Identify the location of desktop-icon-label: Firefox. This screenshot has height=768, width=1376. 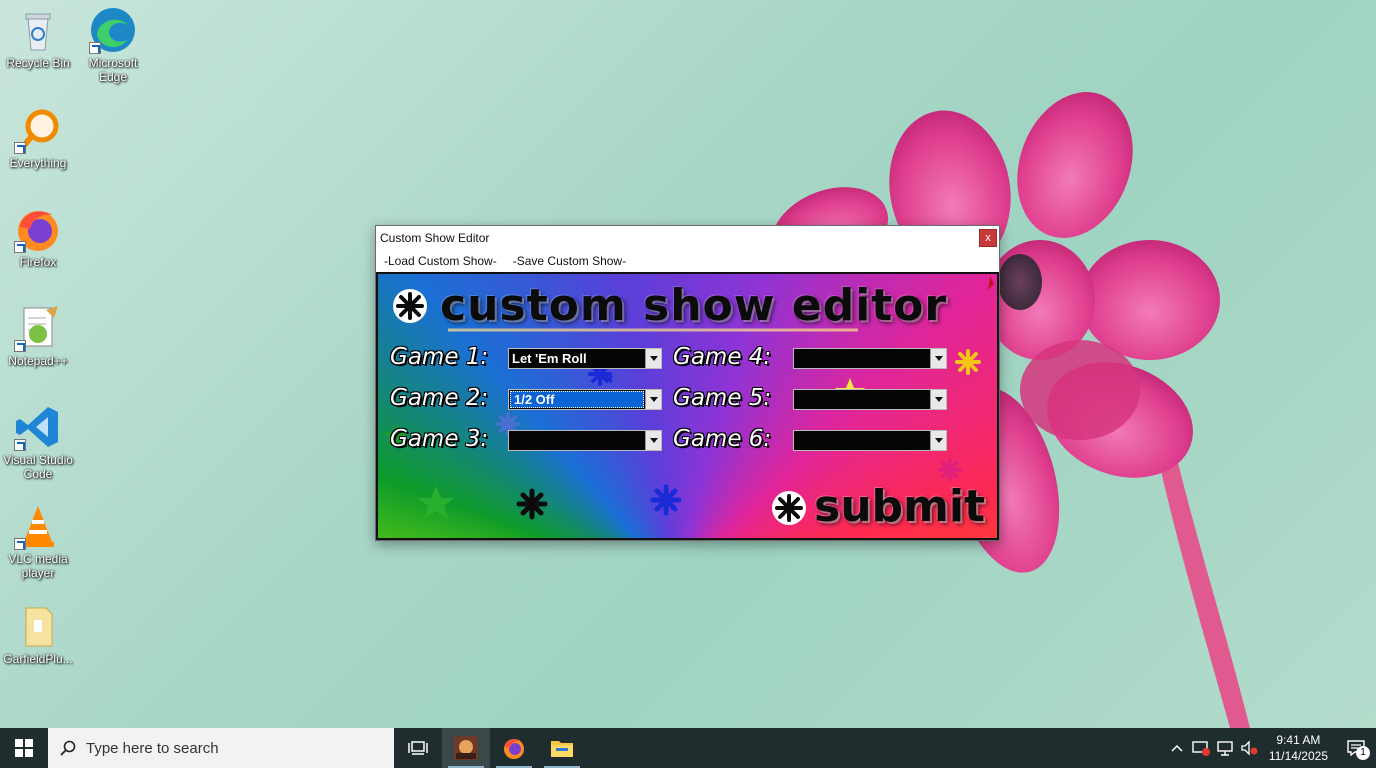
(38, 262).